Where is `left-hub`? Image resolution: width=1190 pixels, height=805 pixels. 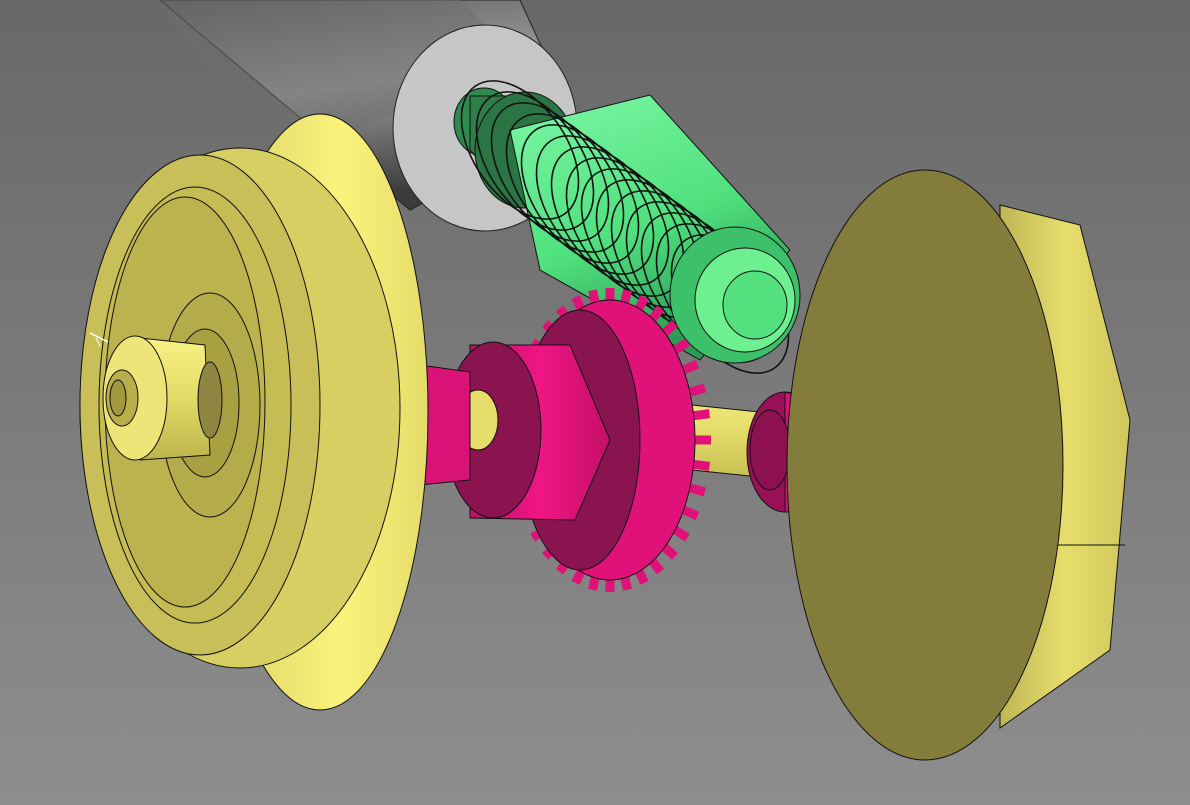 left-hub is located at coordinates (162, 398).